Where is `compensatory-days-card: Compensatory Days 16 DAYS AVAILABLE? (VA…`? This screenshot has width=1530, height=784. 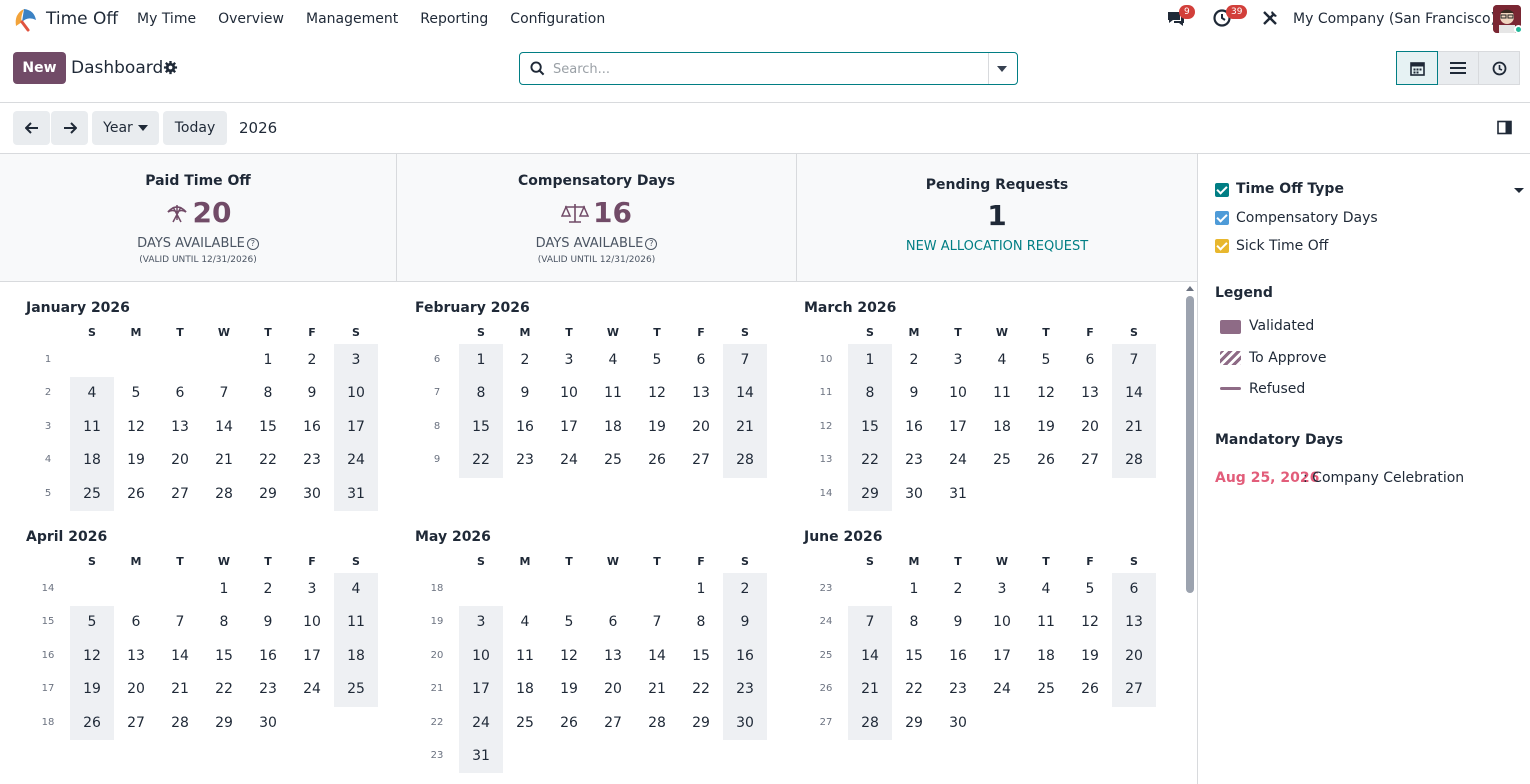 compensatory-days-card: Compensatory Days 16 DAYS AVAILABLE? (VA… is located at coordinates (596, 218).